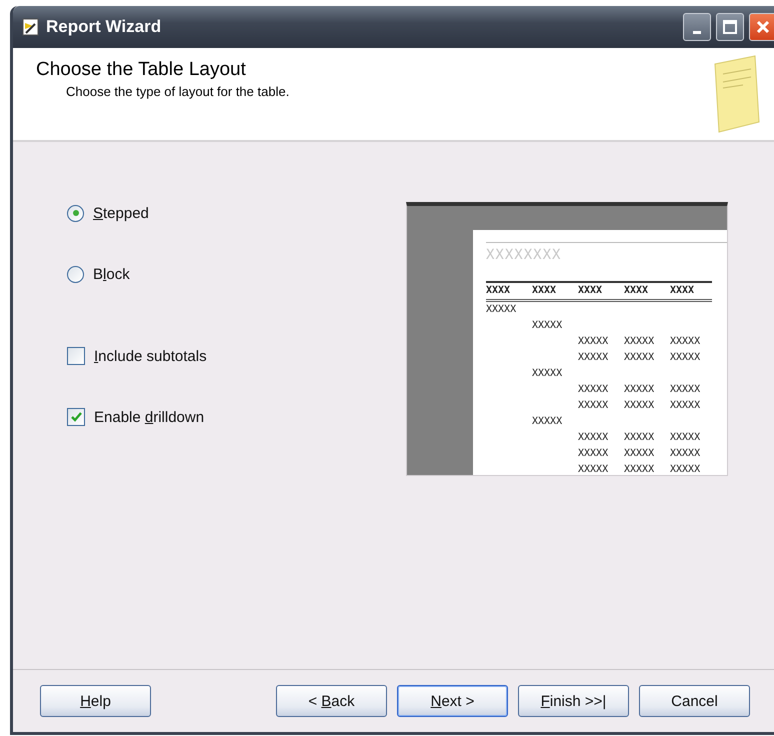  Describe the element at coordinates (121, 213) in the screenshot. I see `radio-label: Stepped` at that location.